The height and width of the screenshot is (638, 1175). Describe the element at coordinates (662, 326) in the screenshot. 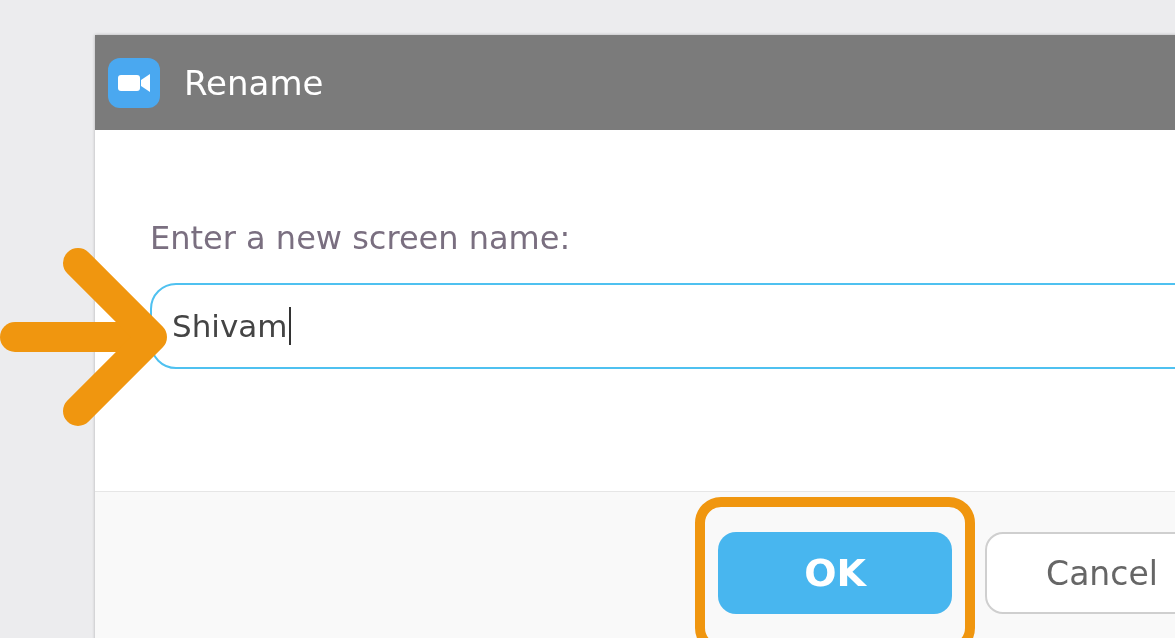

I see `name-field: Shivam` at that location.